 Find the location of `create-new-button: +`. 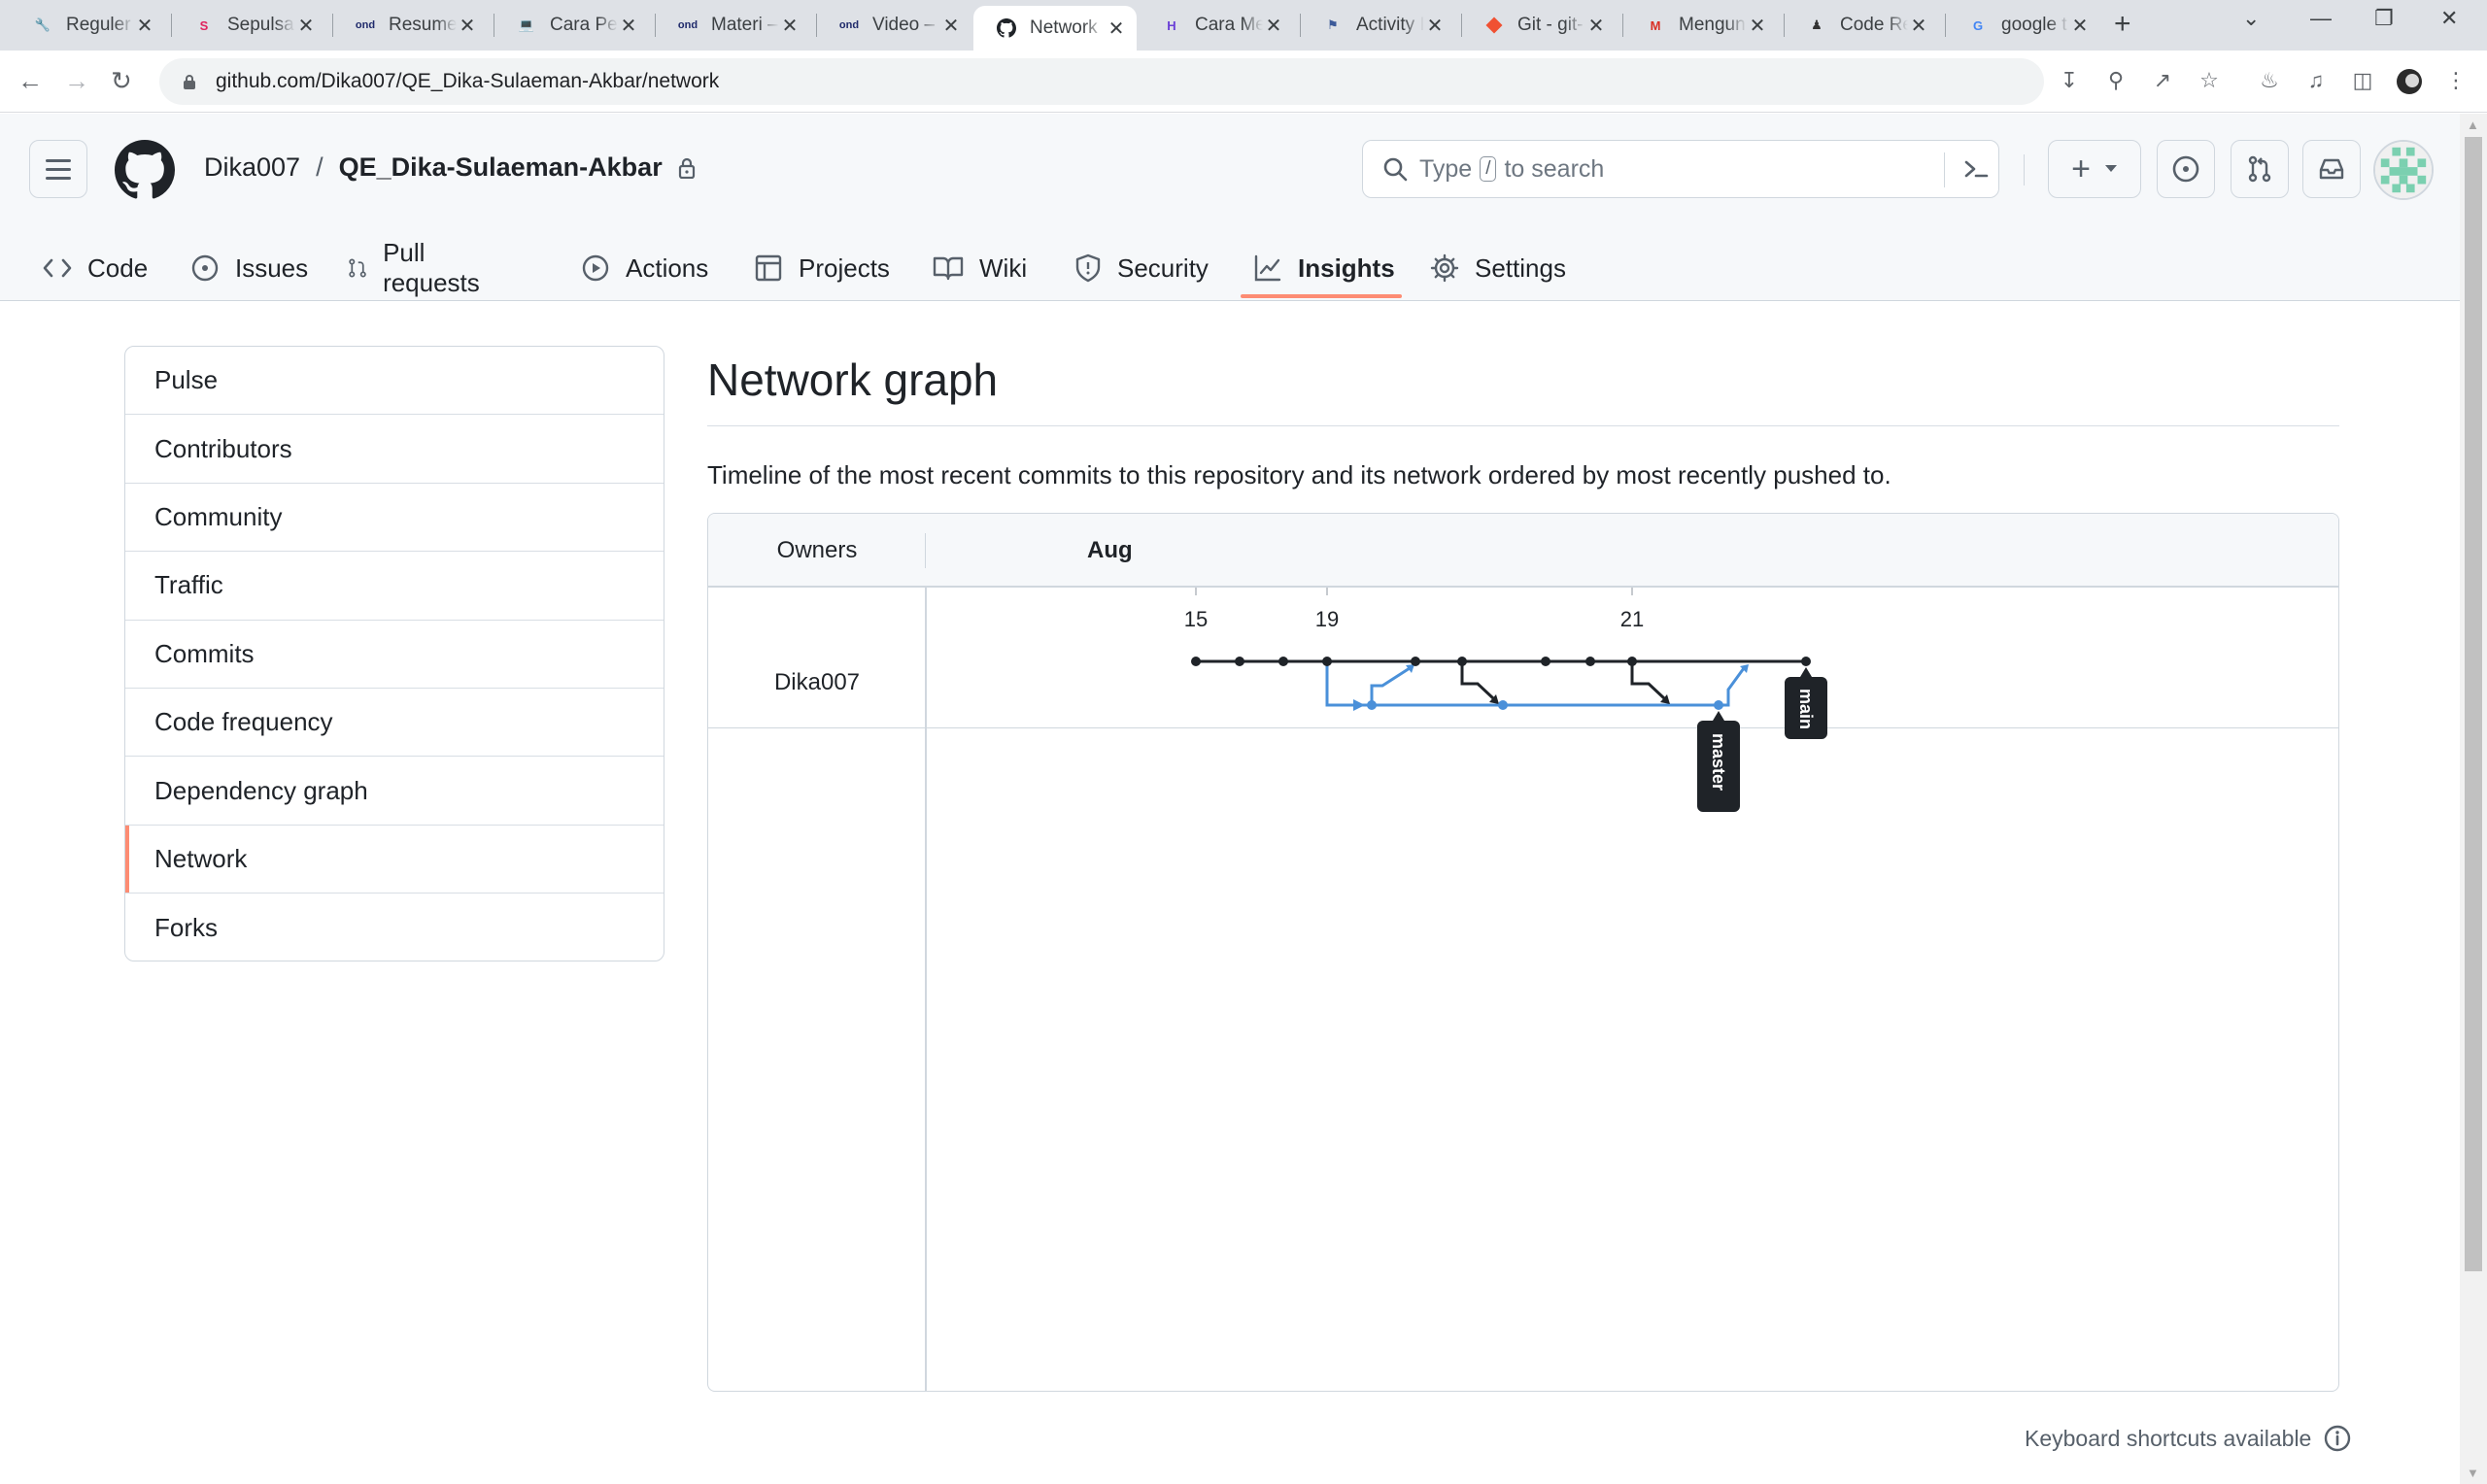

create-new-button: + is located at coordinates (2094, 169).